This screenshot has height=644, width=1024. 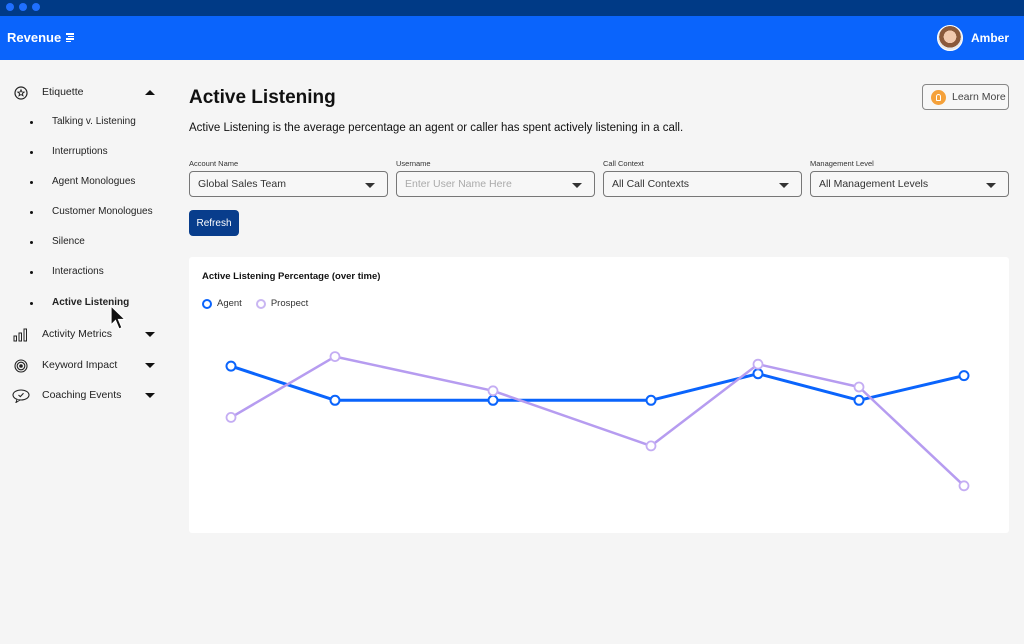 What do you see at coordinates (85, 92) in the screenshot?
I see `sidebar-section-etiquette: Etiquette` at bounding box center [85, 92].